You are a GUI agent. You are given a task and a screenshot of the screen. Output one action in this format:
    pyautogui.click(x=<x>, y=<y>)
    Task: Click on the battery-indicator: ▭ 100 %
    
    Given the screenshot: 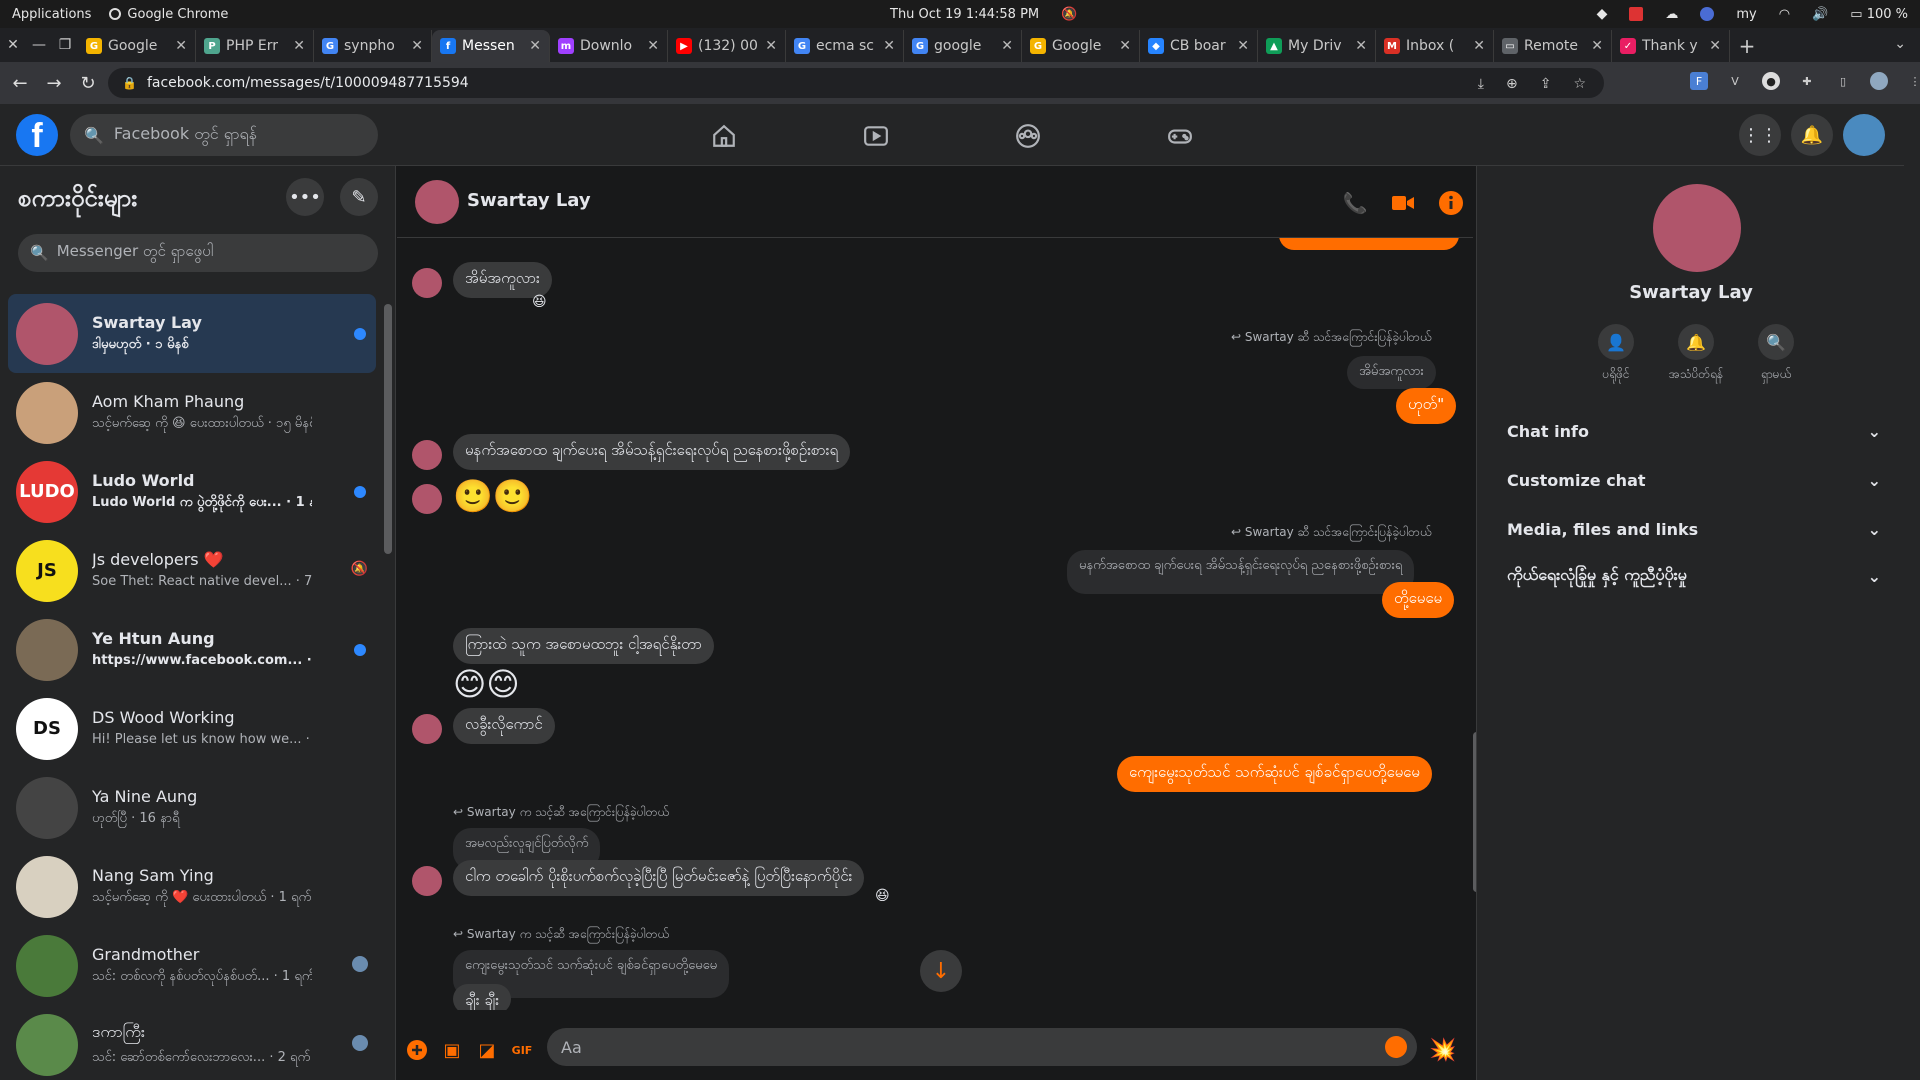 What is the action you would take?
    pyautogui.click(x=1879, y=14)
    